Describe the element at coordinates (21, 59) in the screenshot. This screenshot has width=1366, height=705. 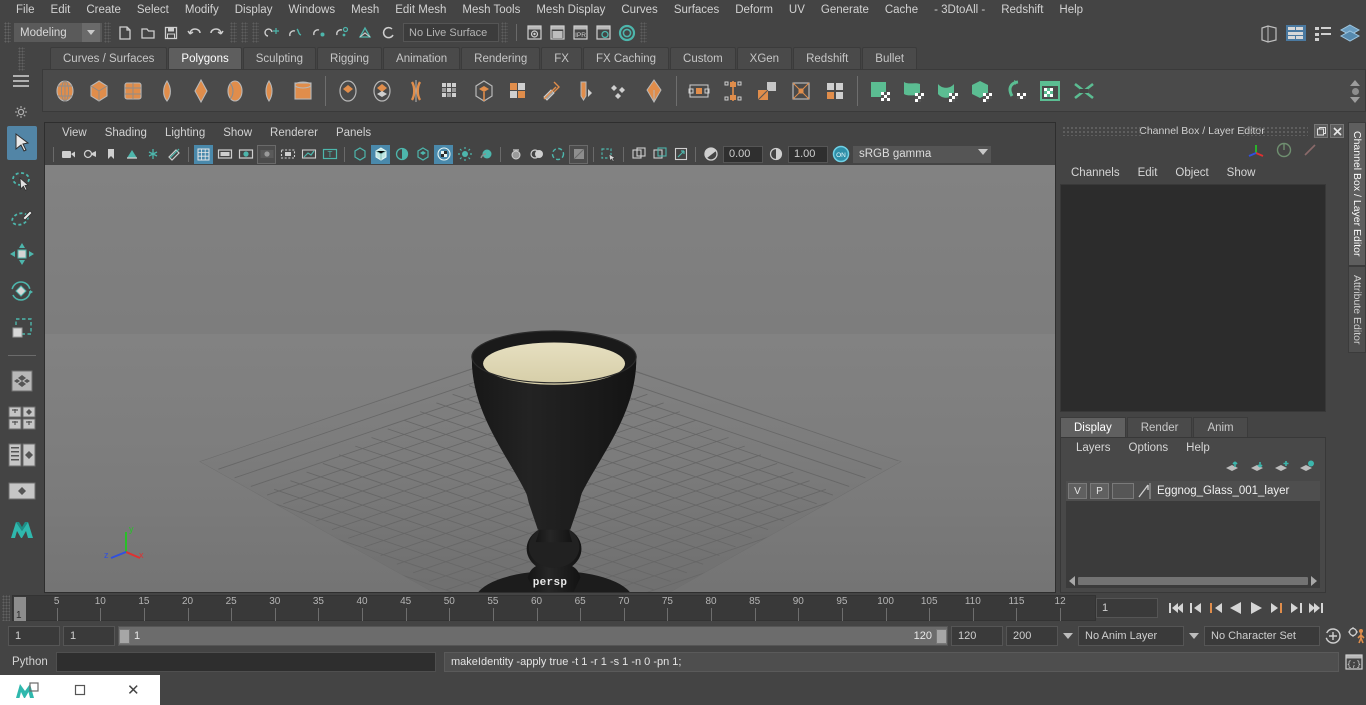
I see `shelf-grip` at that location.